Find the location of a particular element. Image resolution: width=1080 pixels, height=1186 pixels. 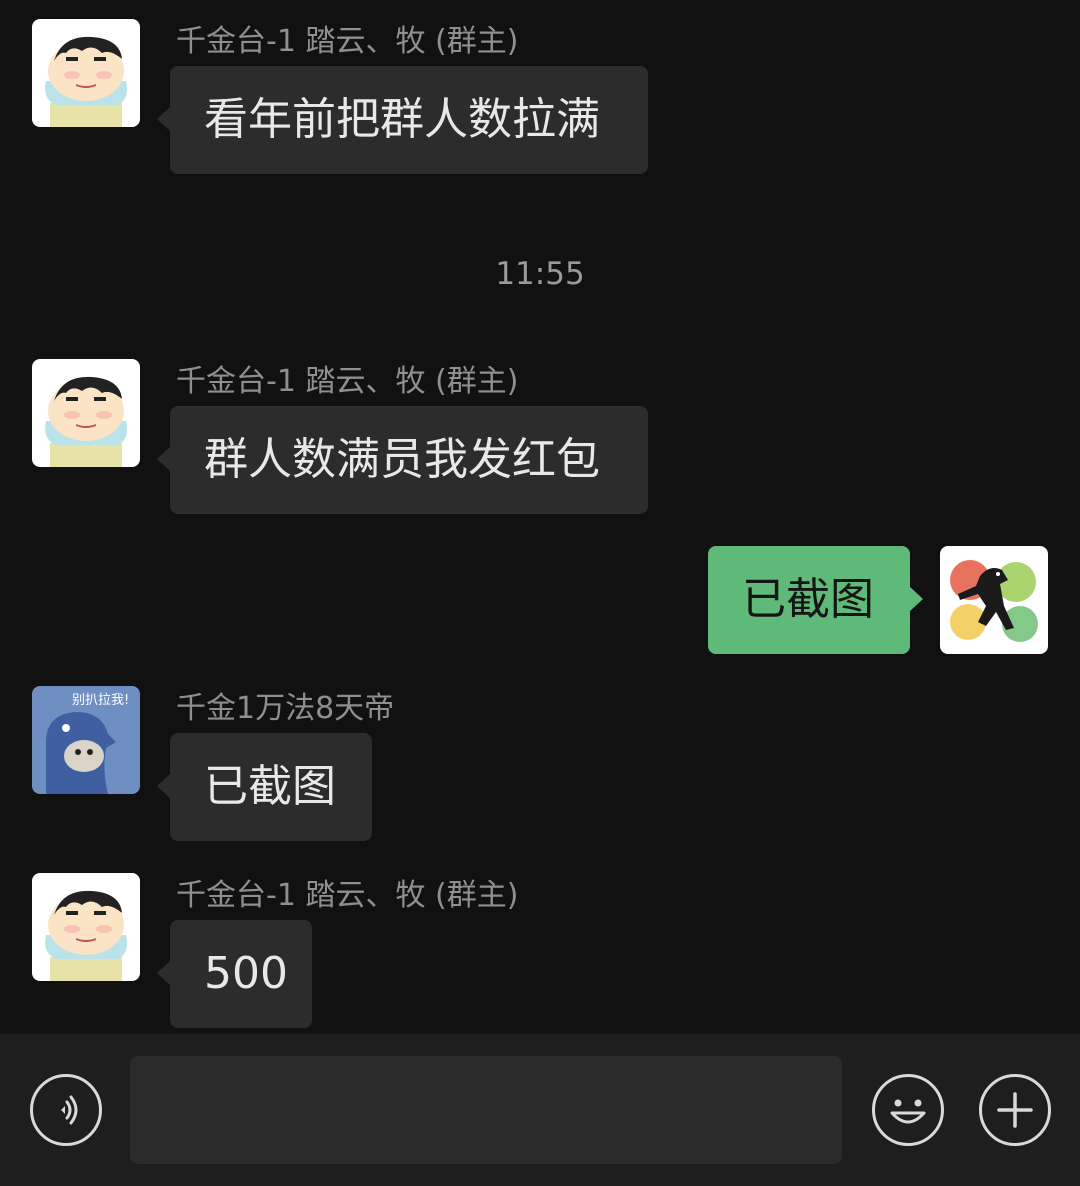

black-horse-icon is located at coordinates (994, 600).